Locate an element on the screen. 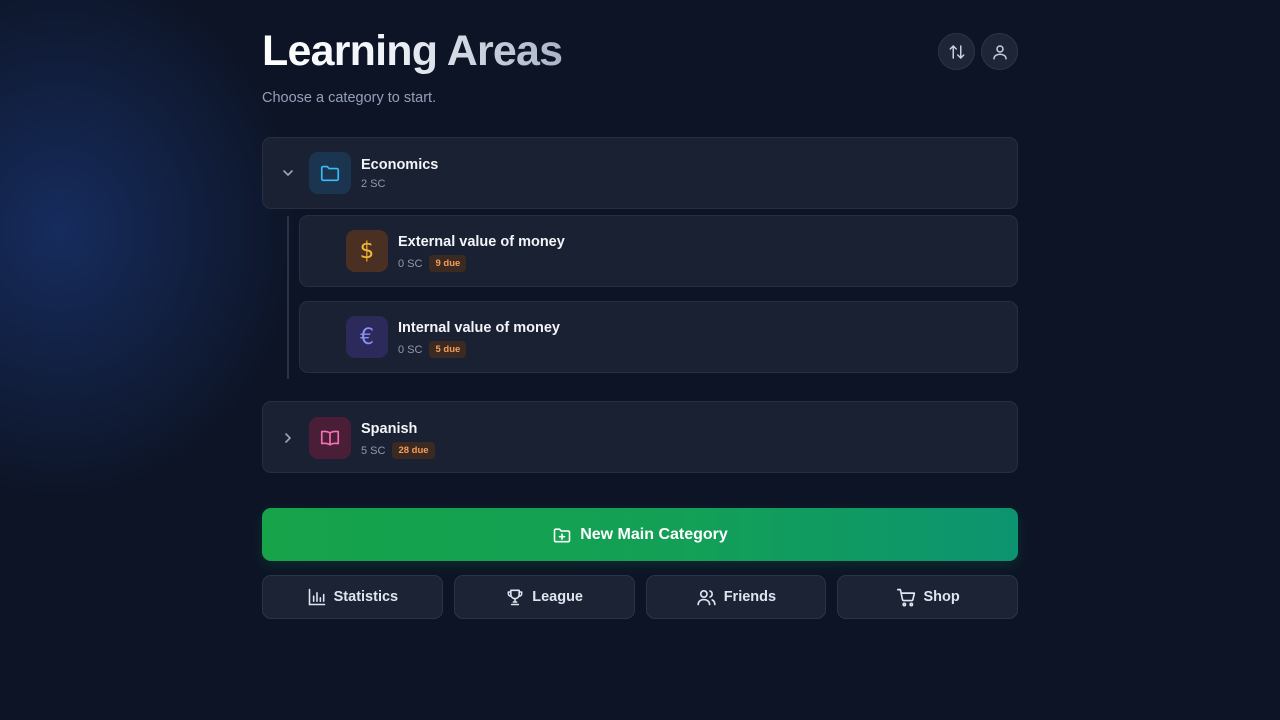 The height and width of the screenshot is (720, 1280). sc-count: 2 SC is located at coordinates (373, 184).